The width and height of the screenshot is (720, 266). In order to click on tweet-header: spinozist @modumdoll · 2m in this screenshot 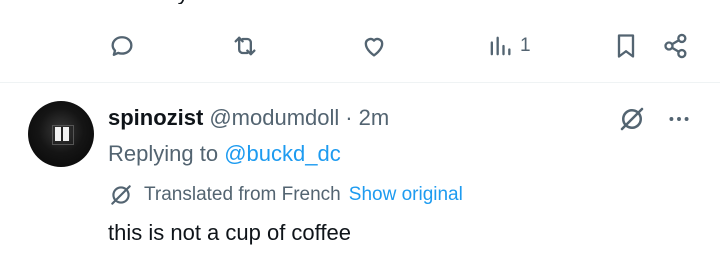, I will do `click(248, 118)`.